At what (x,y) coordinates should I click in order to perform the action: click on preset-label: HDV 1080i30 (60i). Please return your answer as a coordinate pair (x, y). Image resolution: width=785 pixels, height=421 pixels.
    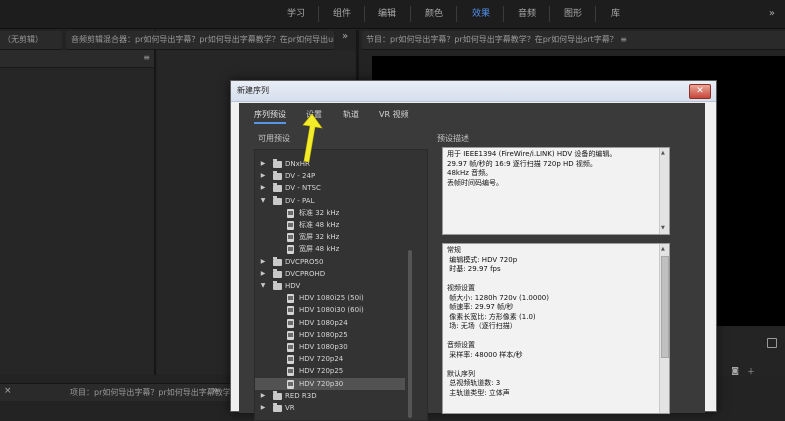
    Looking at the image, I should click on (331, 310).